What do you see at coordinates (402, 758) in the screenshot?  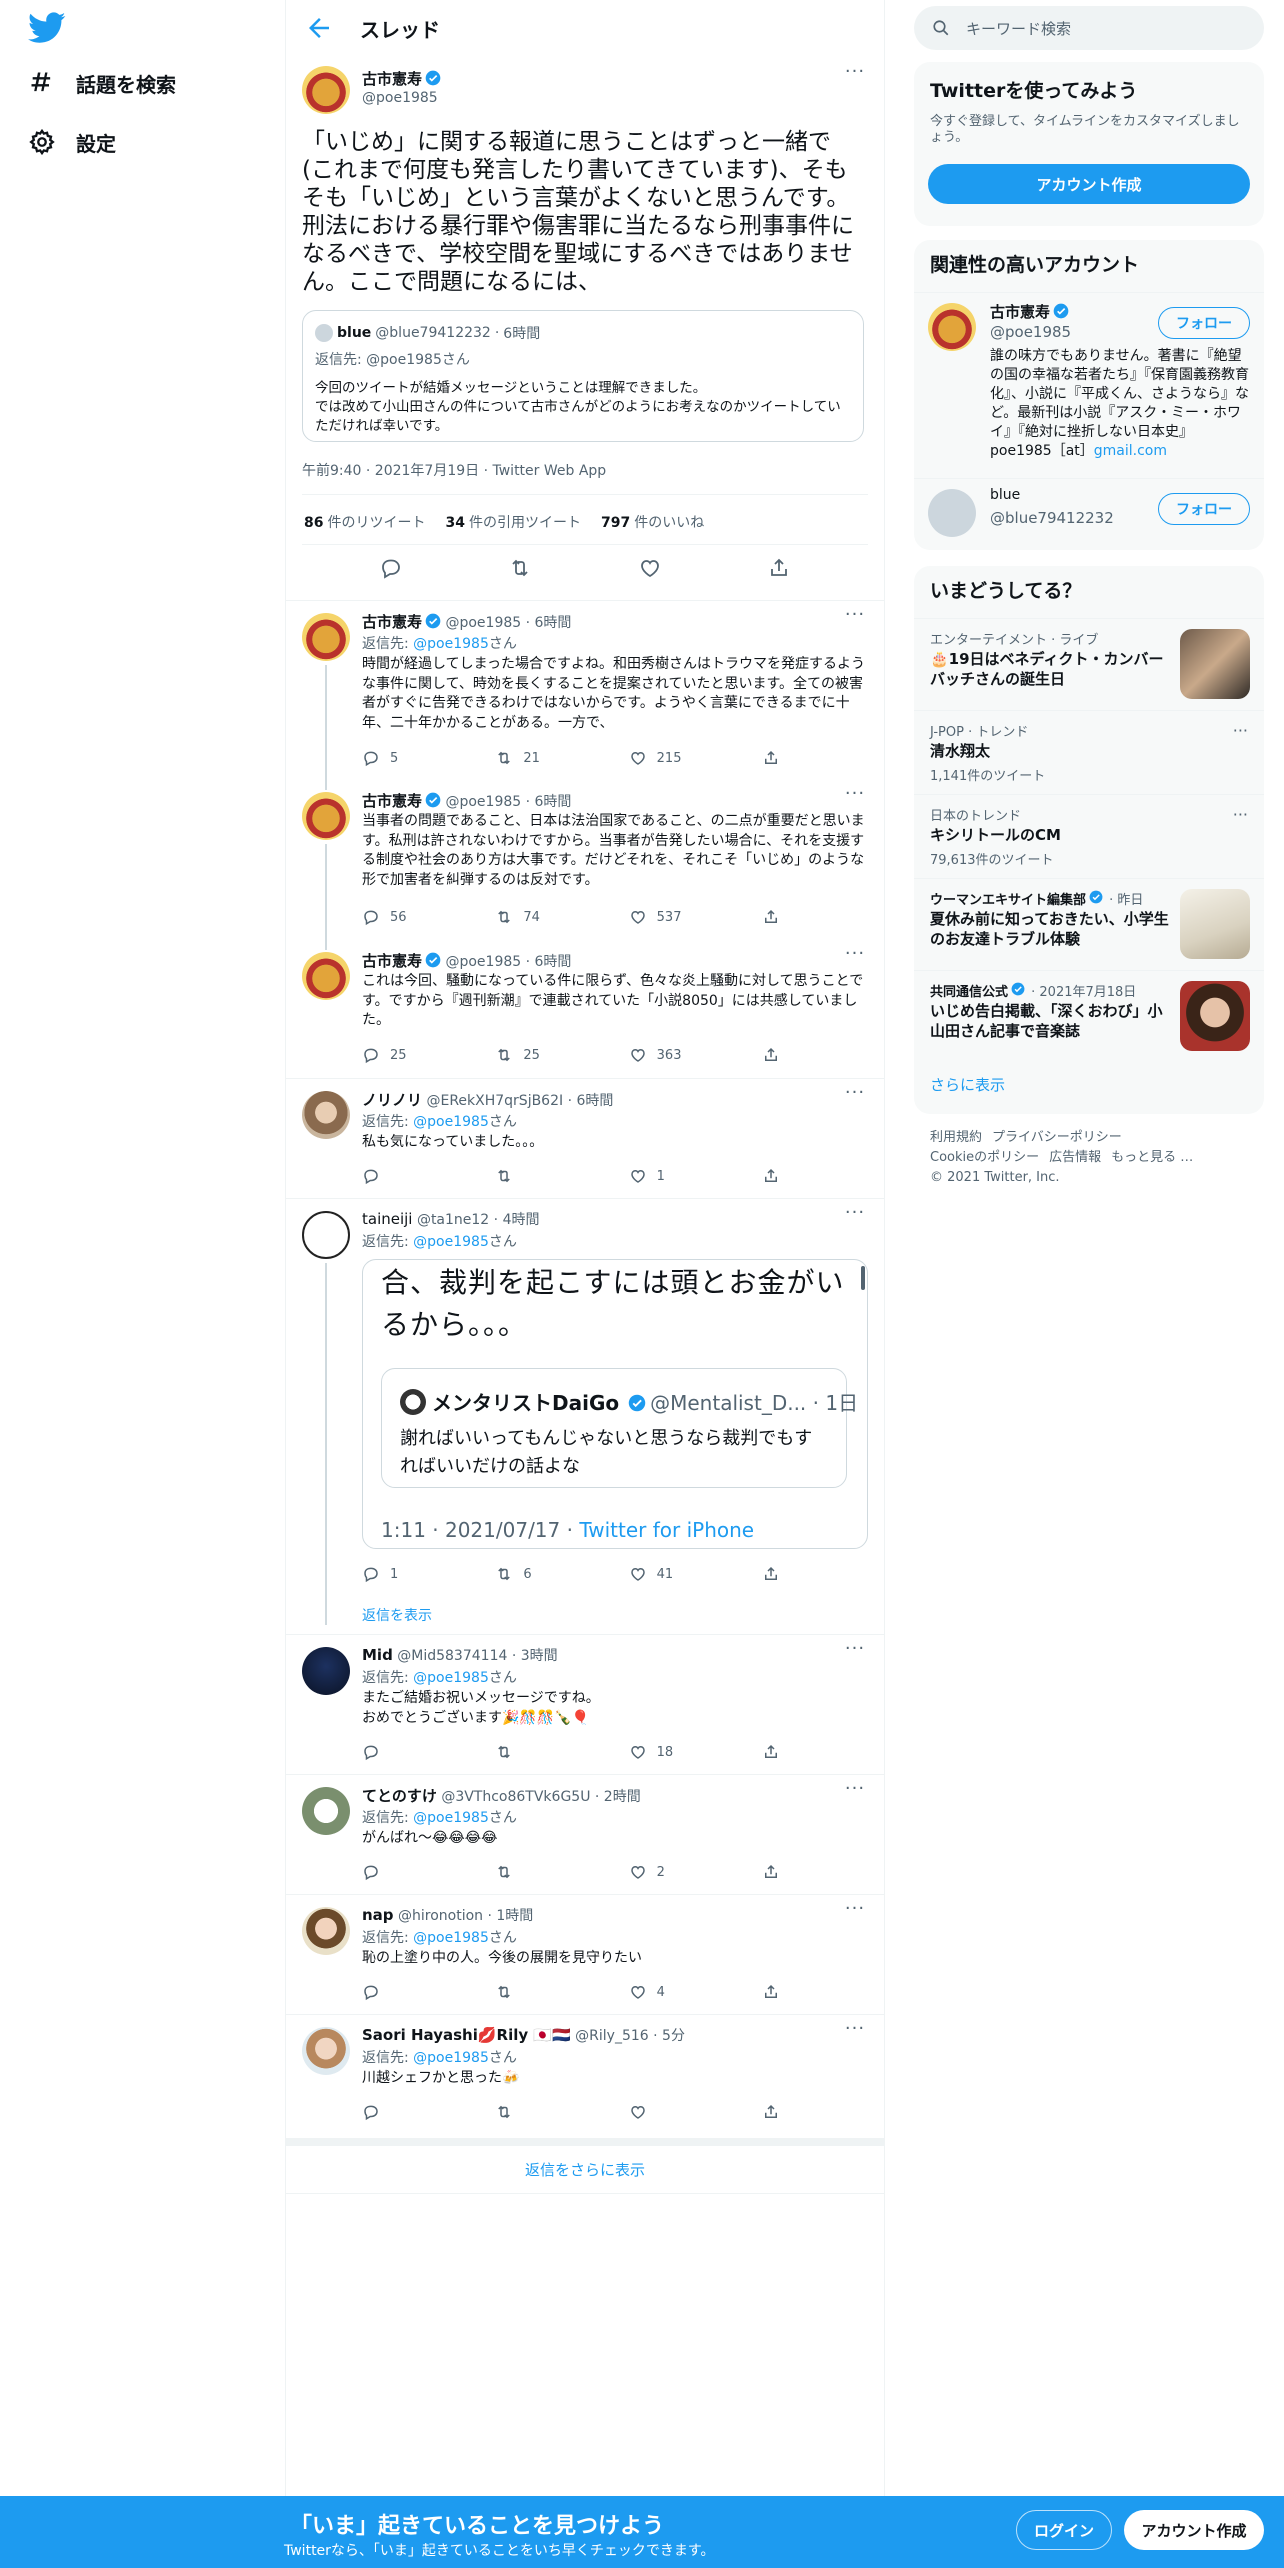 I see `reply-button: 5` at bounding box center [402, 758].